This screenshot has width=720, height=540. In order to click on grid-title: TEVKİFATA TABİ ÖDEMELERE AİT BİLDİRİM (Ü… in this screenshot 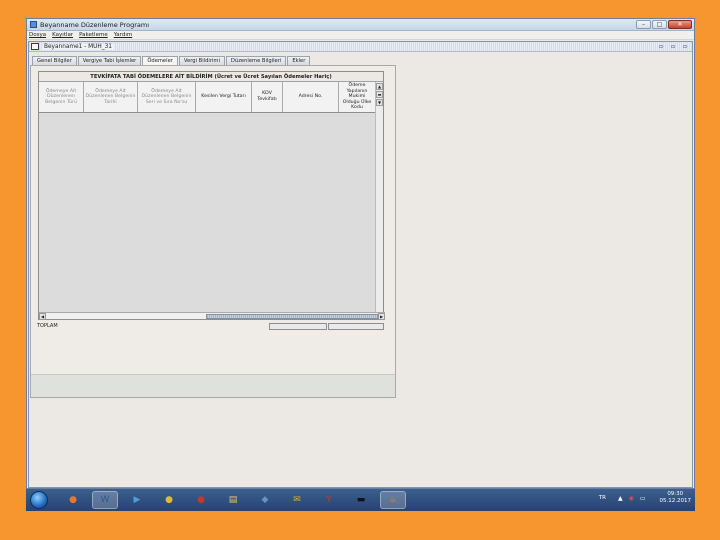, I will do `click(211, 77)`.